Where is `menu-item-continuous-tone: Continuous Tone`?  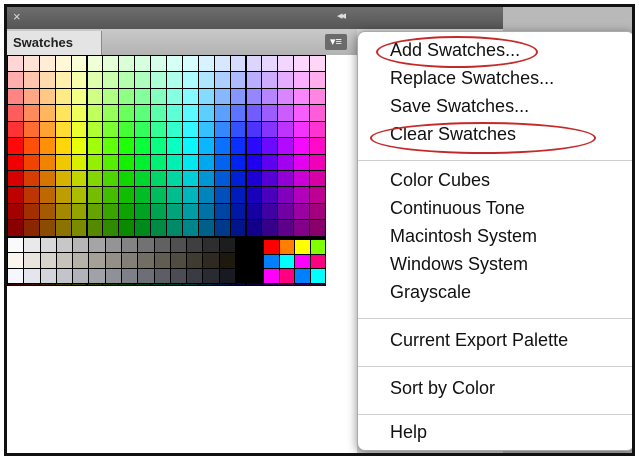
menu-item-continuous-tone: Continuous Tone is located at coordinates (457, 208).